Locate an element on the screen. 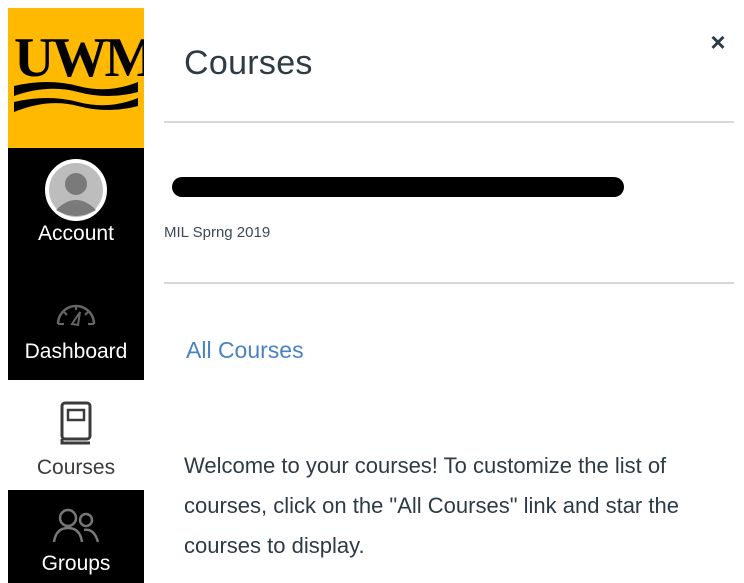  close-button: × is located at coordinates (718, 42).